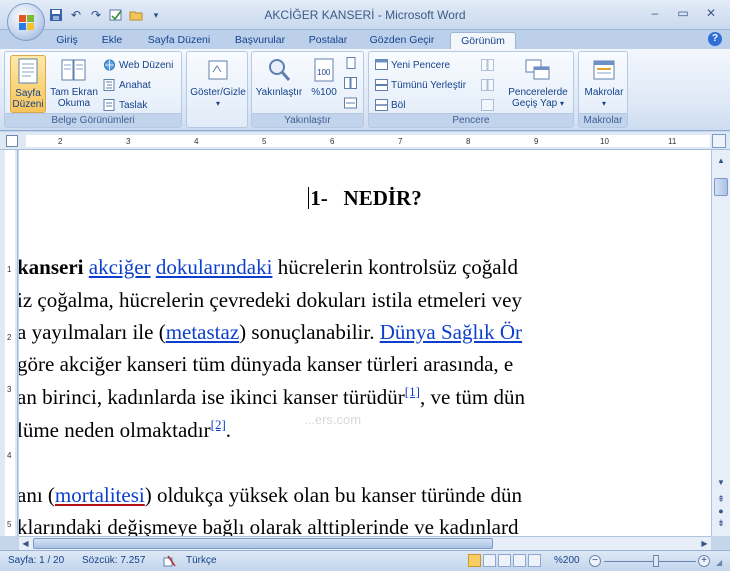 The height and width of the screenshot is (571, 730). What do you see at coordinates (719, 562) in the screenshot?
I see `resize-grip-icon: ◢` at bounding box center [719, 562].